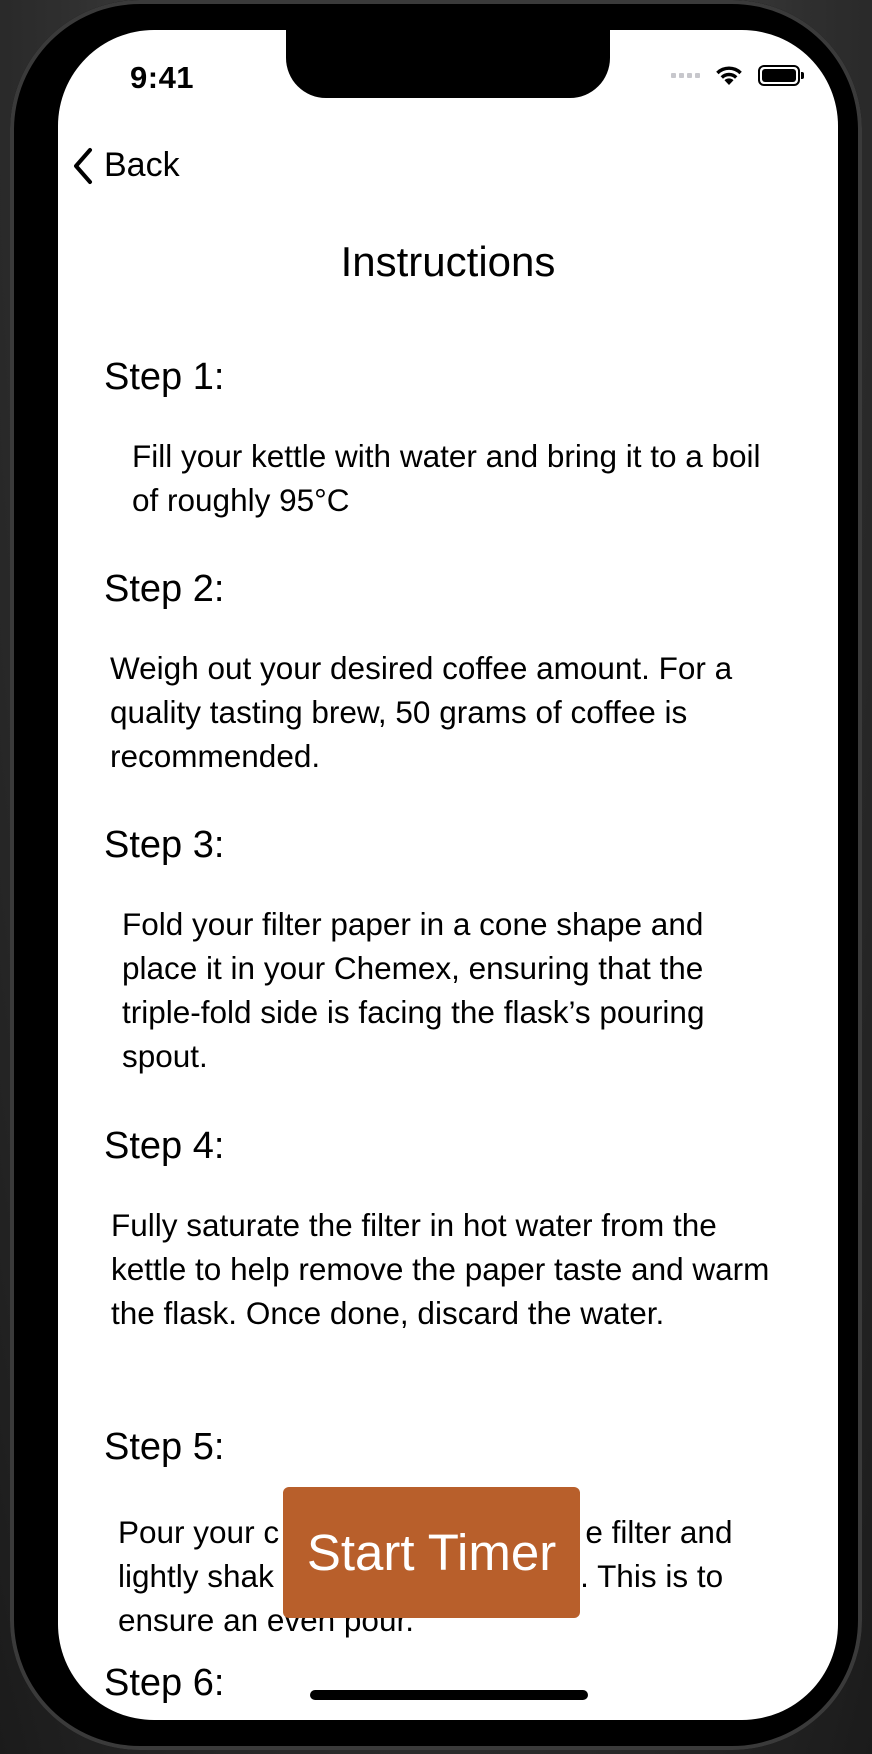 This screenshot has height=1754, width=872. What do you see at coordinates (431, 1552) in the screenshot?
I see `start-timer-button: Start Timer` at bounding box center [431, 1552].